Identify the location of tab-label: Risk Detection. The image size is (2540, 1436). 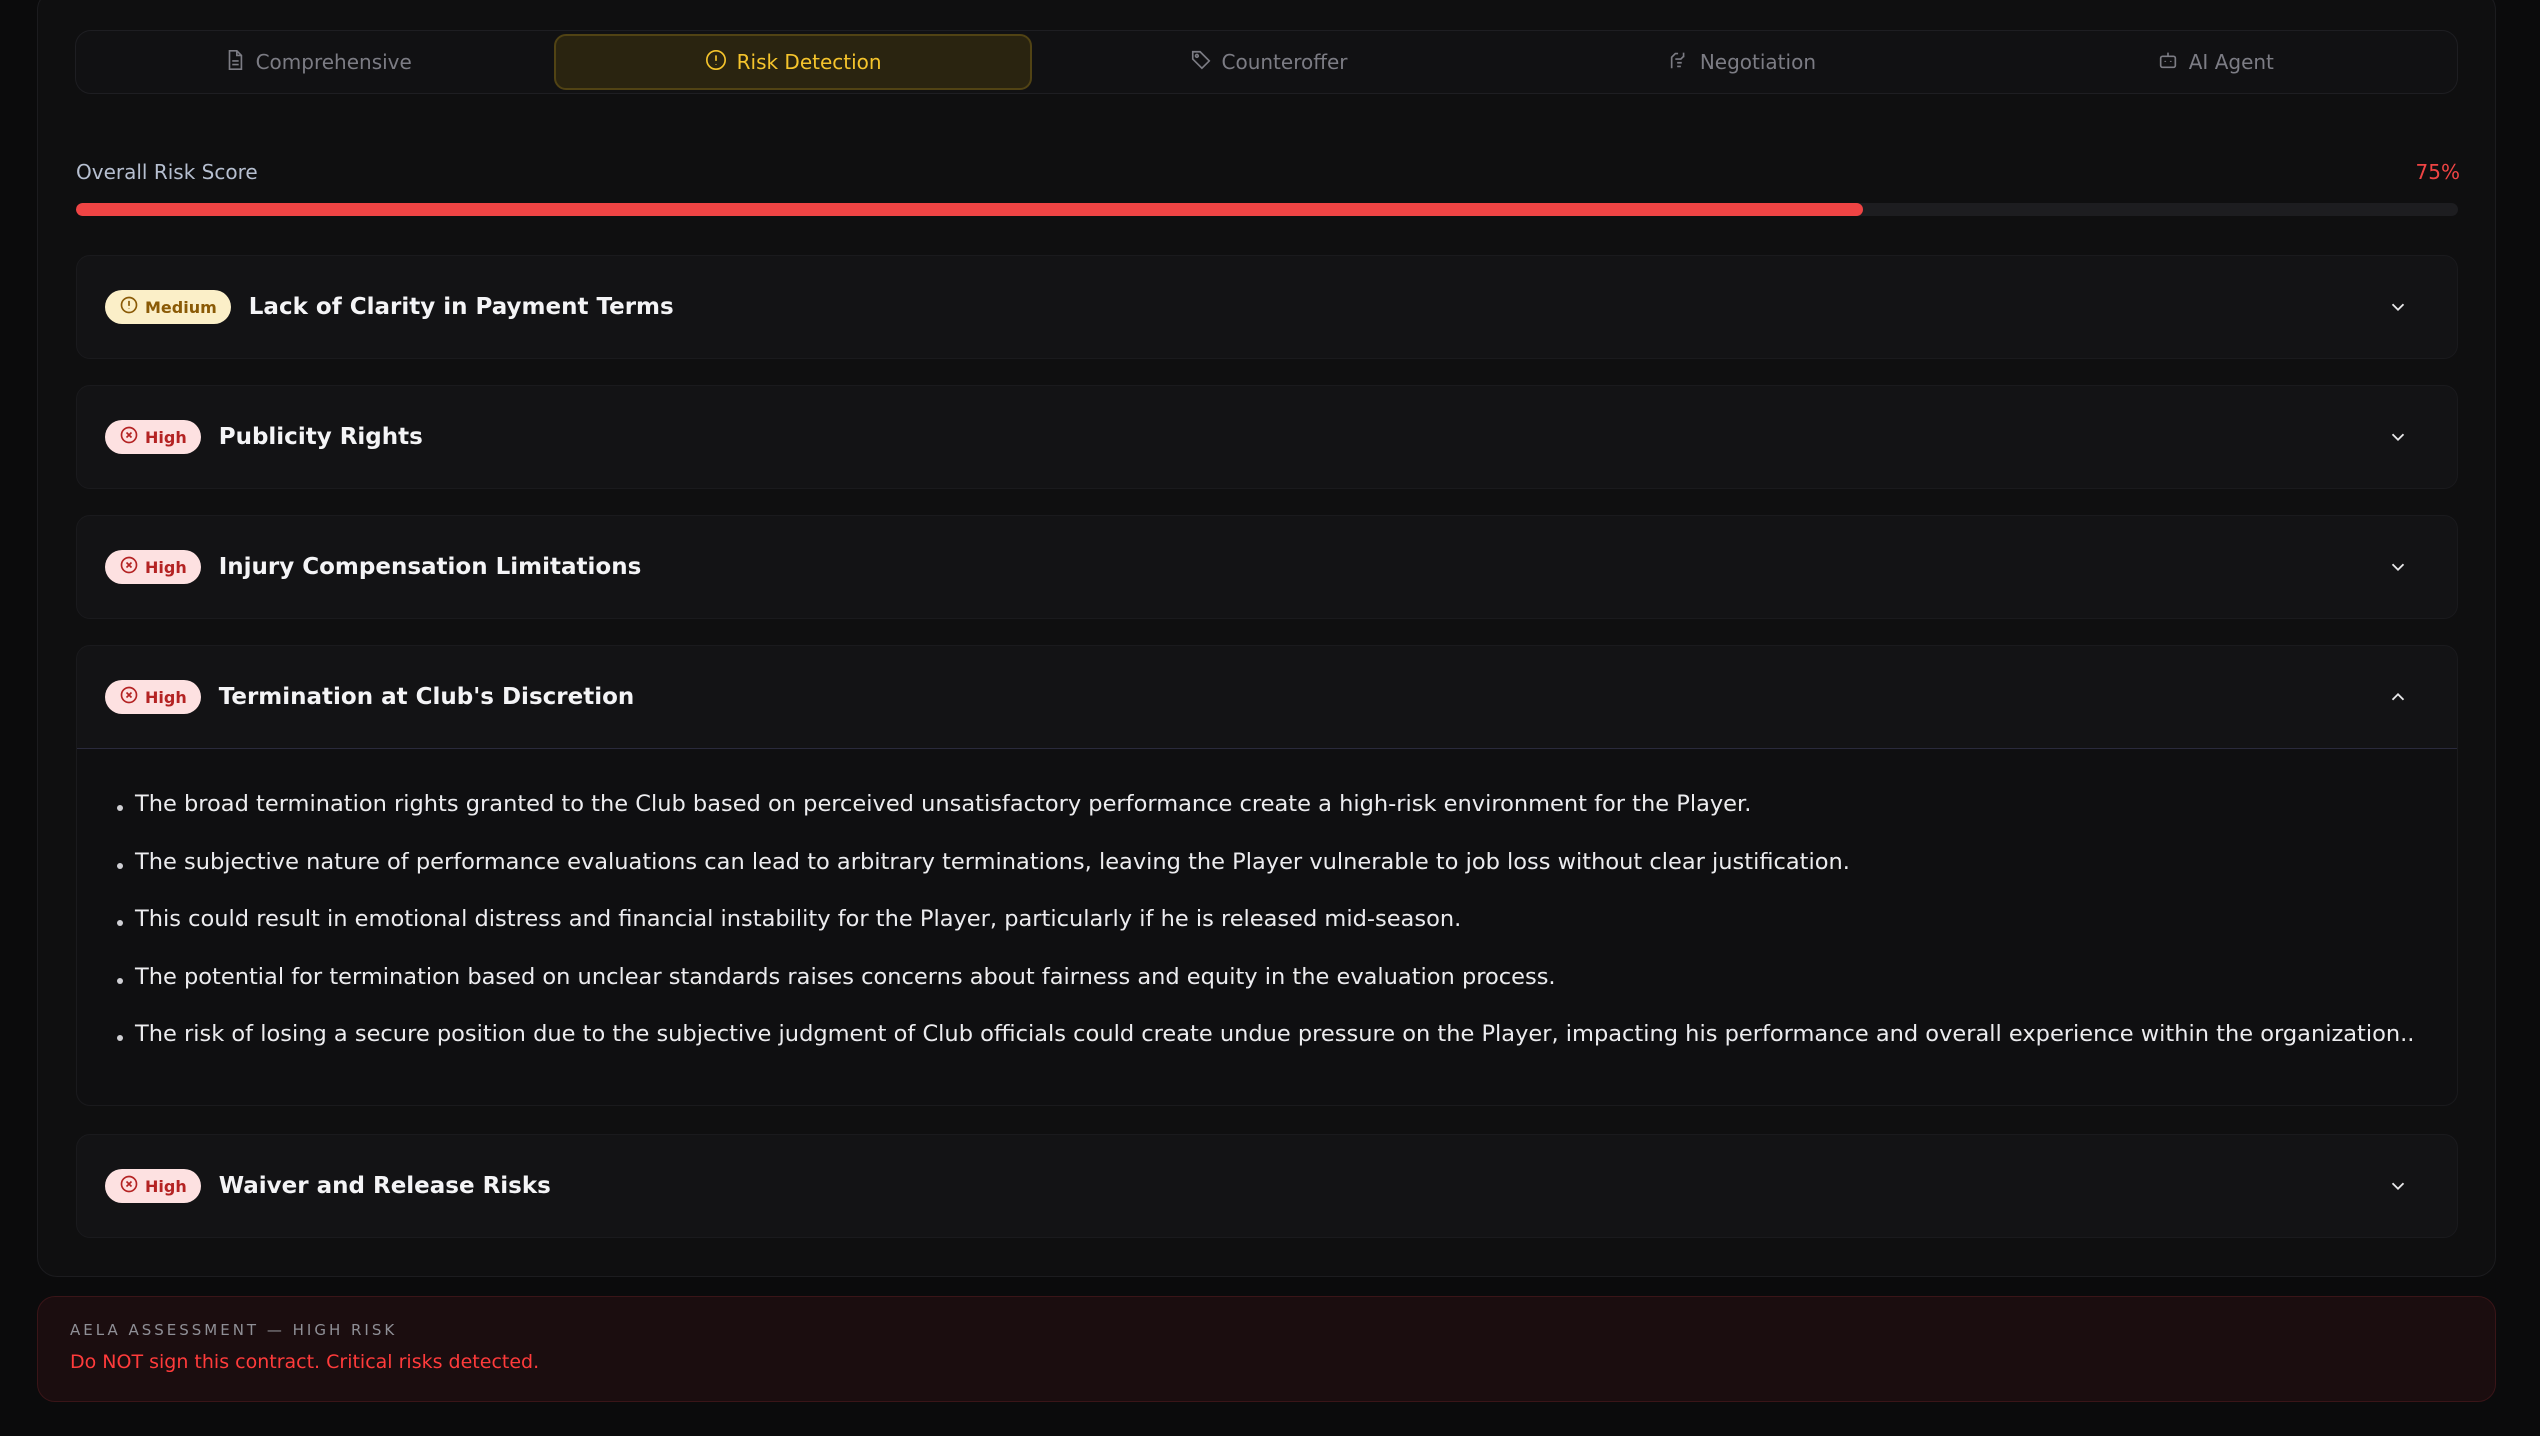
(809, 62).